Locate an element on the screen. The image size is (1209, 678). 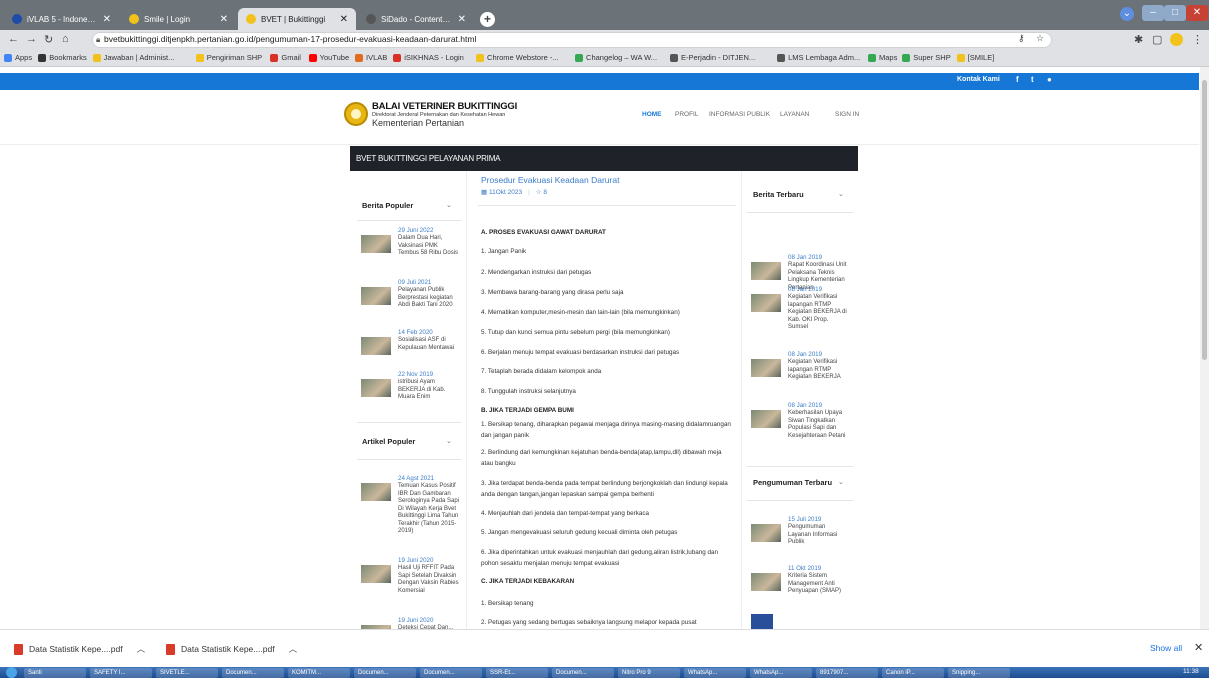
bookmark-item: [SMILE] is located at coordinates (975, 57).